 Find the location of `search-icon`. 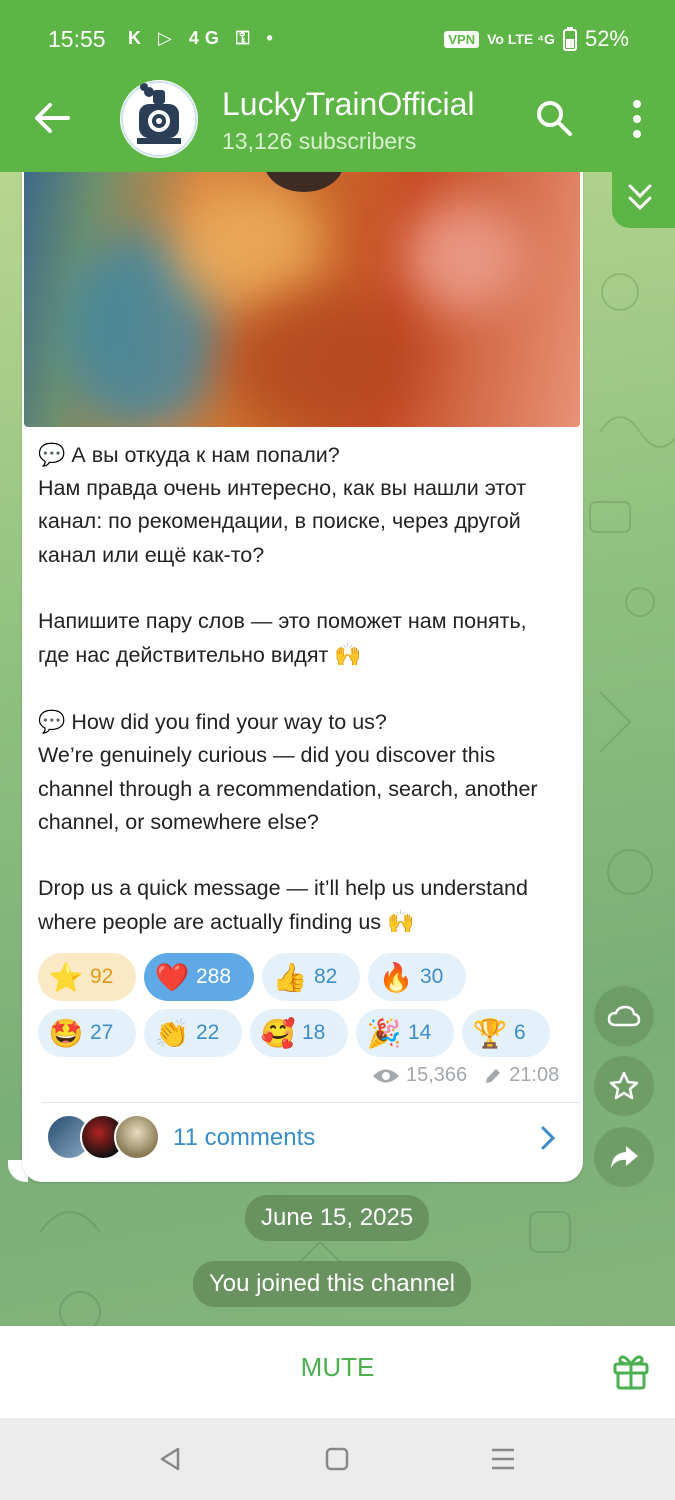

search-icon is located at coordinates (554, 118).